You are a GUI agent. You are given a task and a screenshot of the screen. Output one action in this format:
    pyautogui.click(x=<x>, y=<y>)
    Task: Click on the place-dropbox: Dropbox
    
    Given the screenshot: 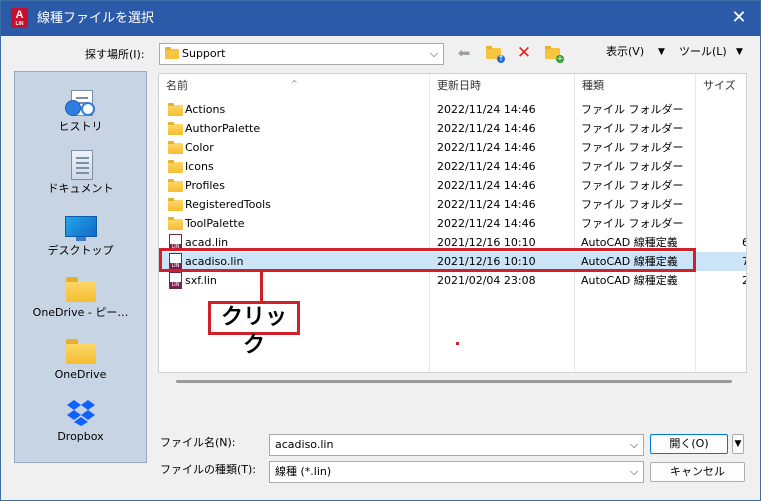 What is the action you would take?
    pyautogui.click(x=80, y=419)
    